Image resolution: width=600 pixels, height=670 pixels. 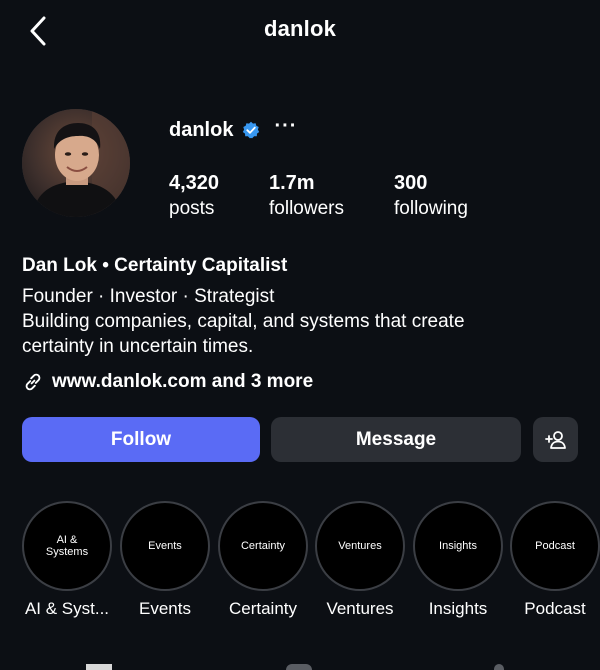 What do you see at coordinates (292, 183) in the screenshot?
I see `followers-count: 1.7m` at bounding box center [292, 183].